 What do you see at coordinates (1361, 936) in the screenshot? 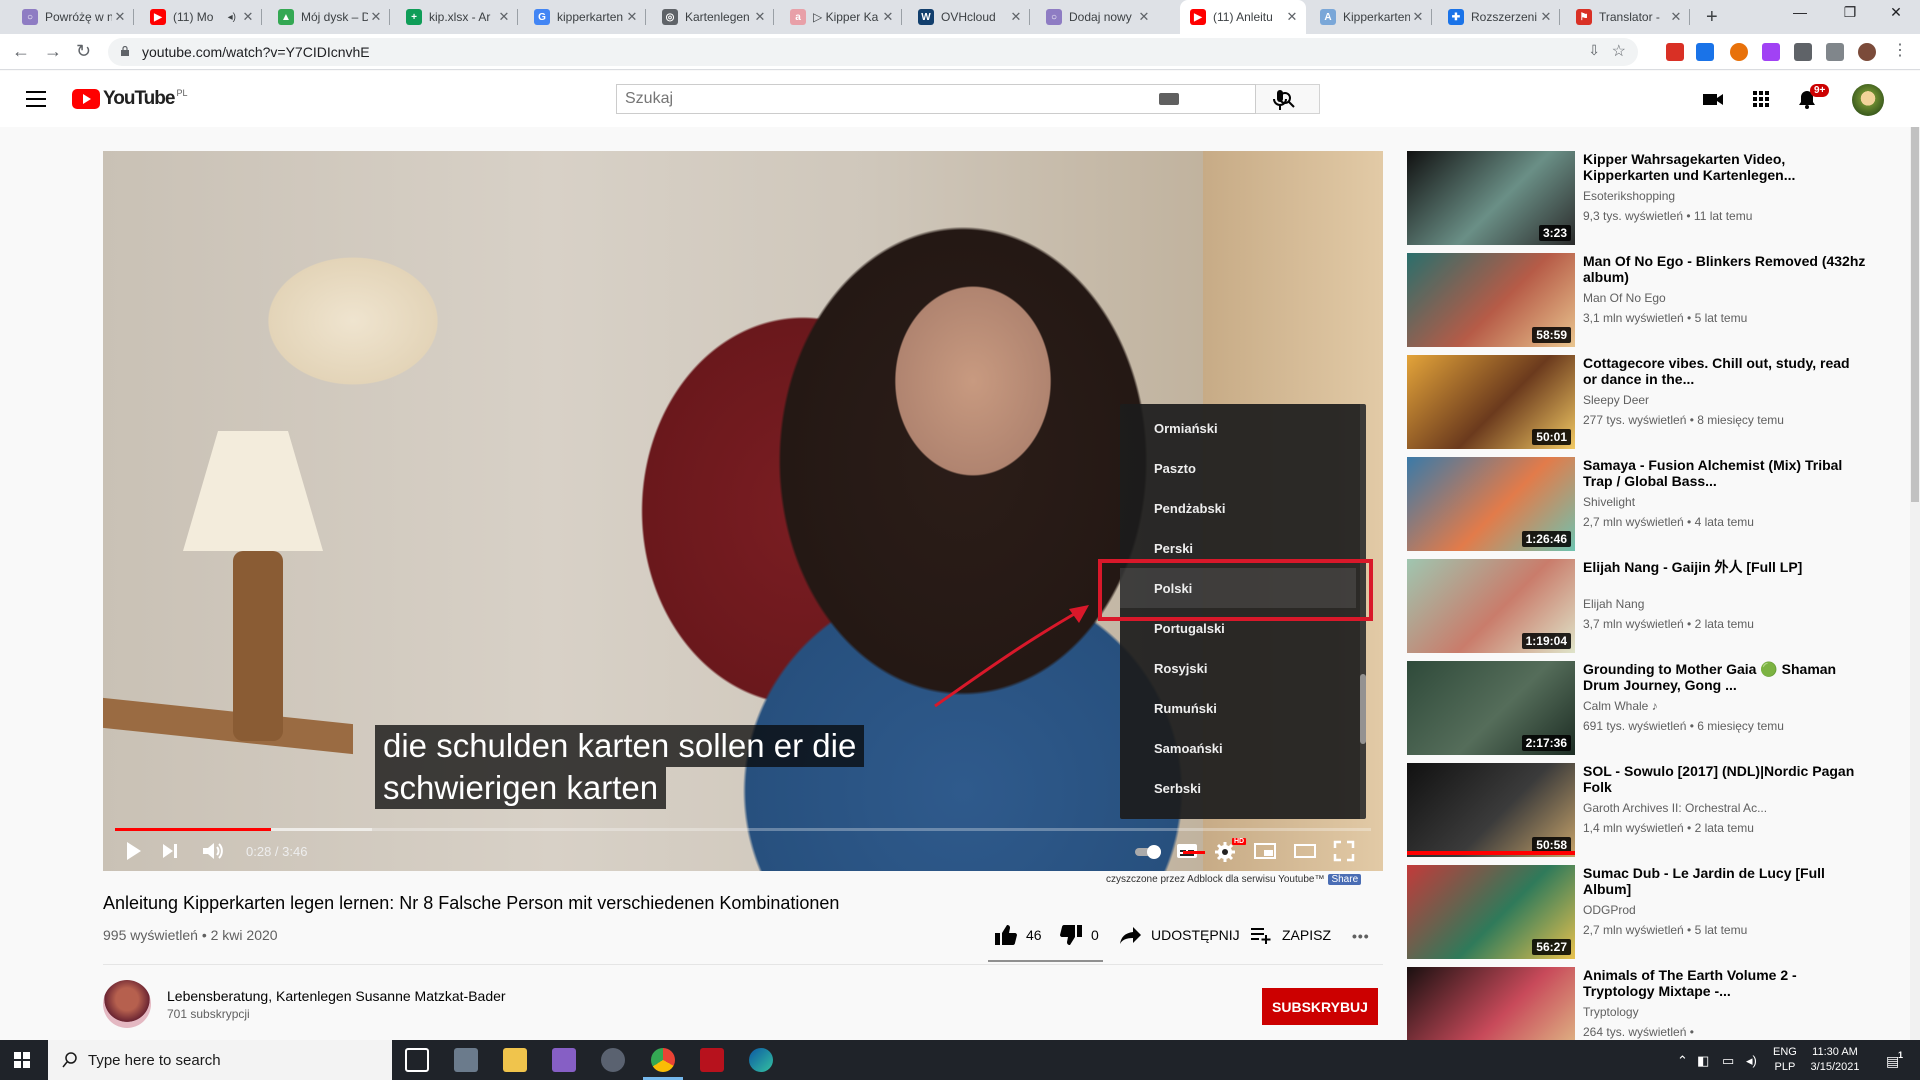
I see `more-actions-button: •••` at bounding box center [1361, 936].